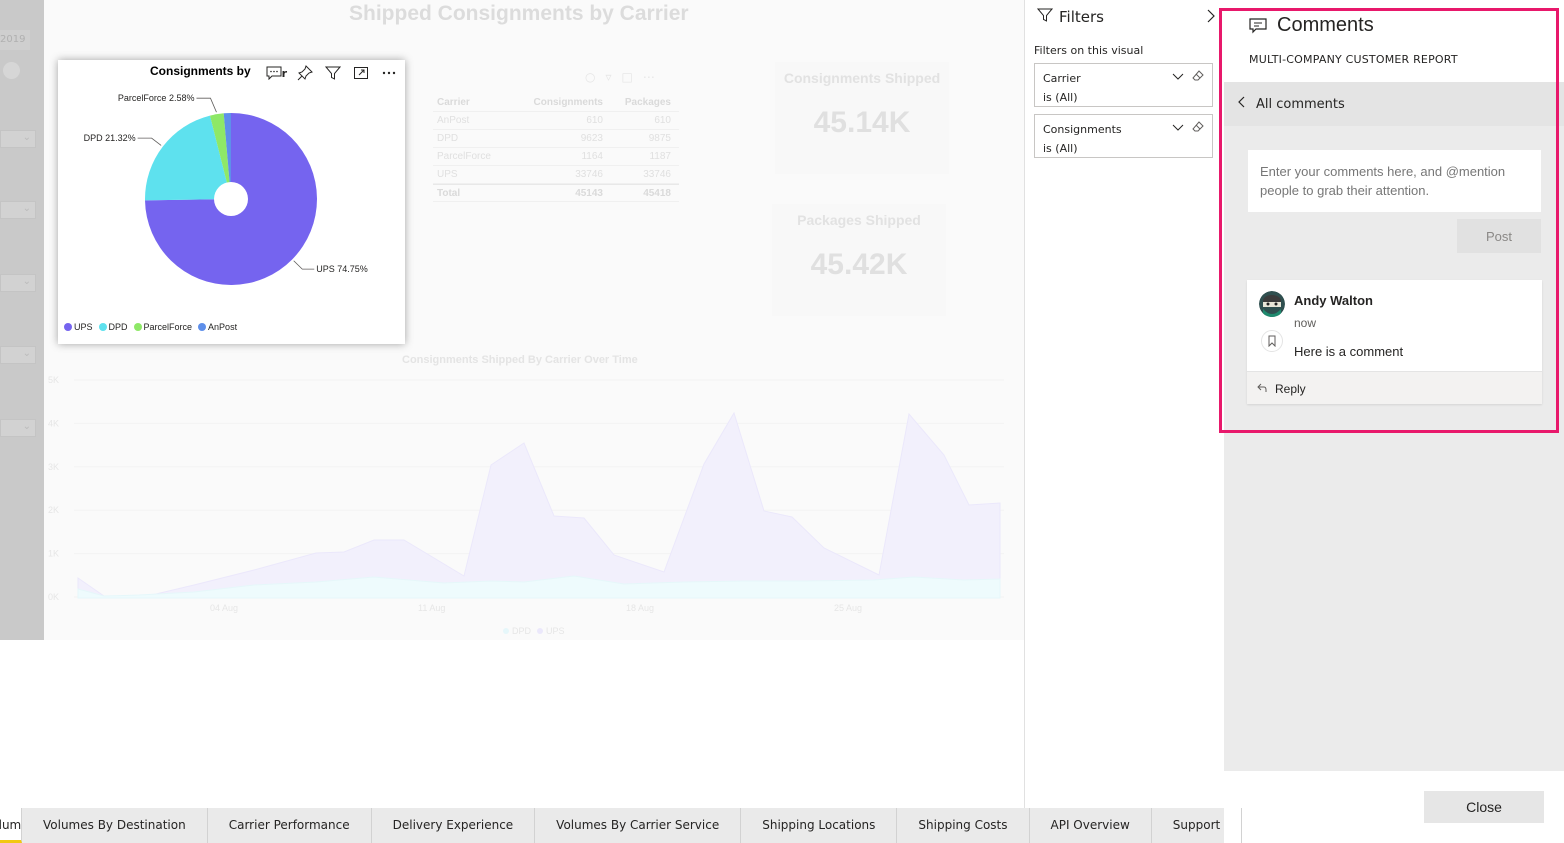 This screenshot has width=1564, height=843. What do you see at coordinates (1197, 825) in the screenshot?
I see `tab-support: Support` at bounding box center [1197, 825].